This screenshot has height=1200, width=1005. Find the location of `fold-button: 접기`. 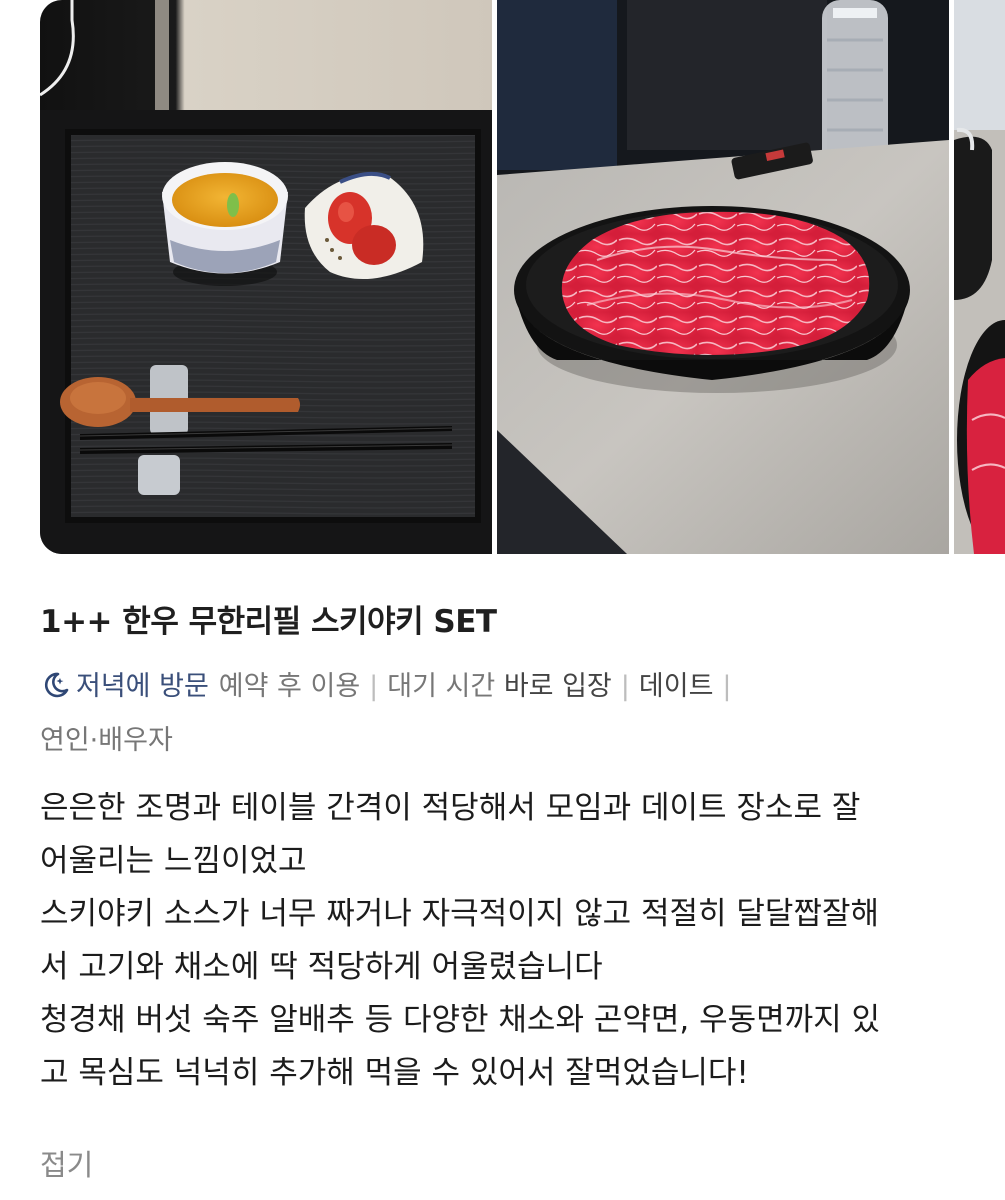

fold-button: 접기 is located at coordinates (66, 1163).